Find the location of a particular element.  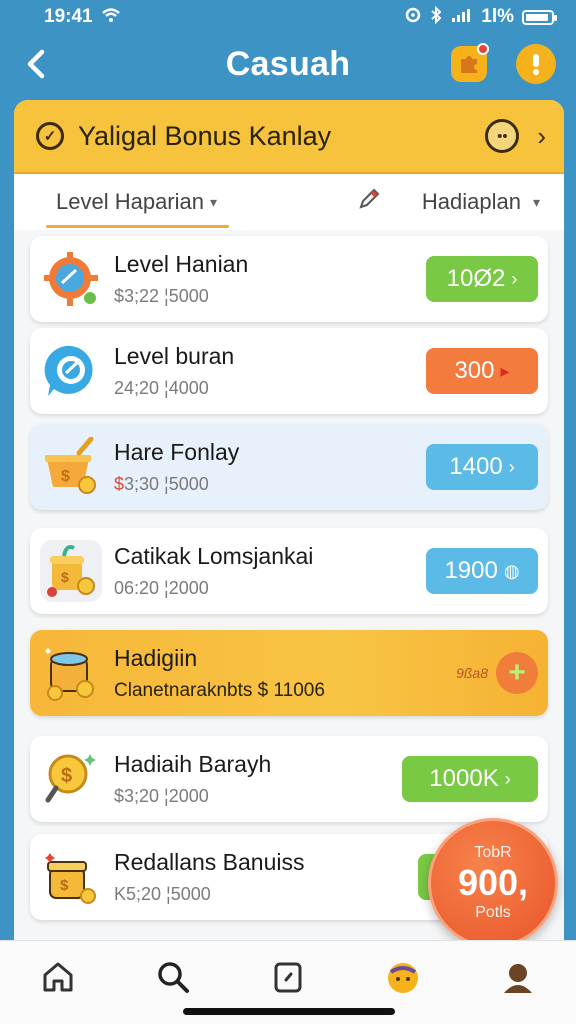

home-indicator is located at coordinates (289, 1011).